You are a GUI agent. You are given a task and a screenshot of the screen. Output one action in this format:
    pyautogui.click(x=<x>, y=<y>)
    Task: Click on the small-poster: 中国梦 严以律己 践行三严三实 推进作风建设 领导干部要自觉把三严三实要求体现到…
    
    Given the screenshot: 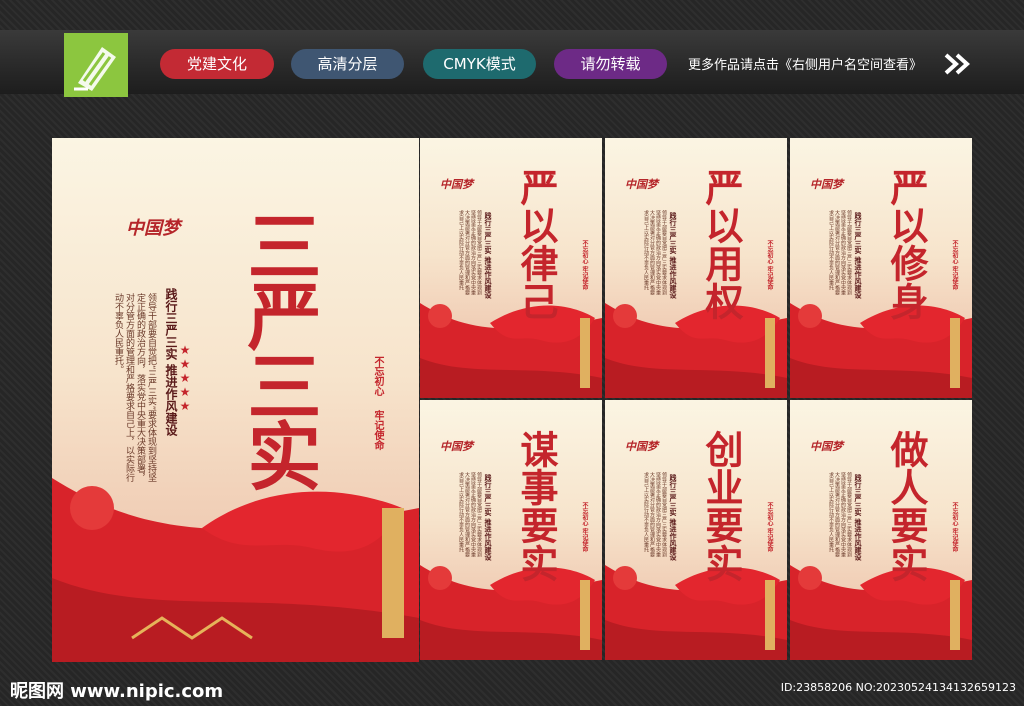 What is the action you would take?
    pyautogui.click(x=511, y=268)
    